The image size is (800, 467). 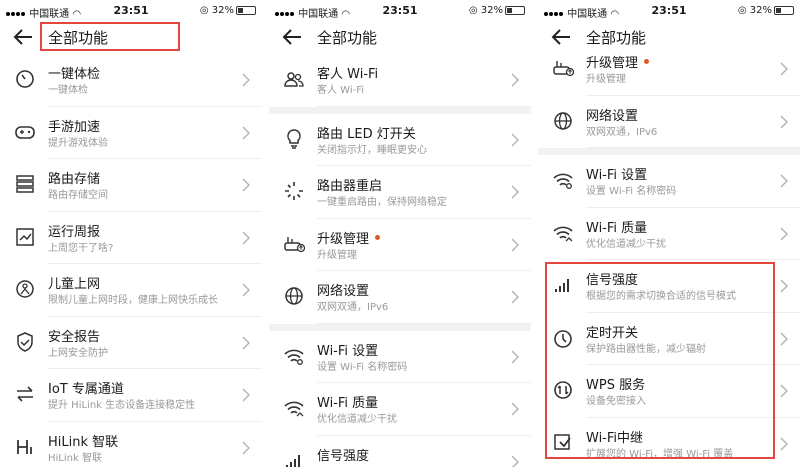 What do you see at coordinates (25, 289) in the screenshot?
I see `child-icon` at bounding box center [25, 289].